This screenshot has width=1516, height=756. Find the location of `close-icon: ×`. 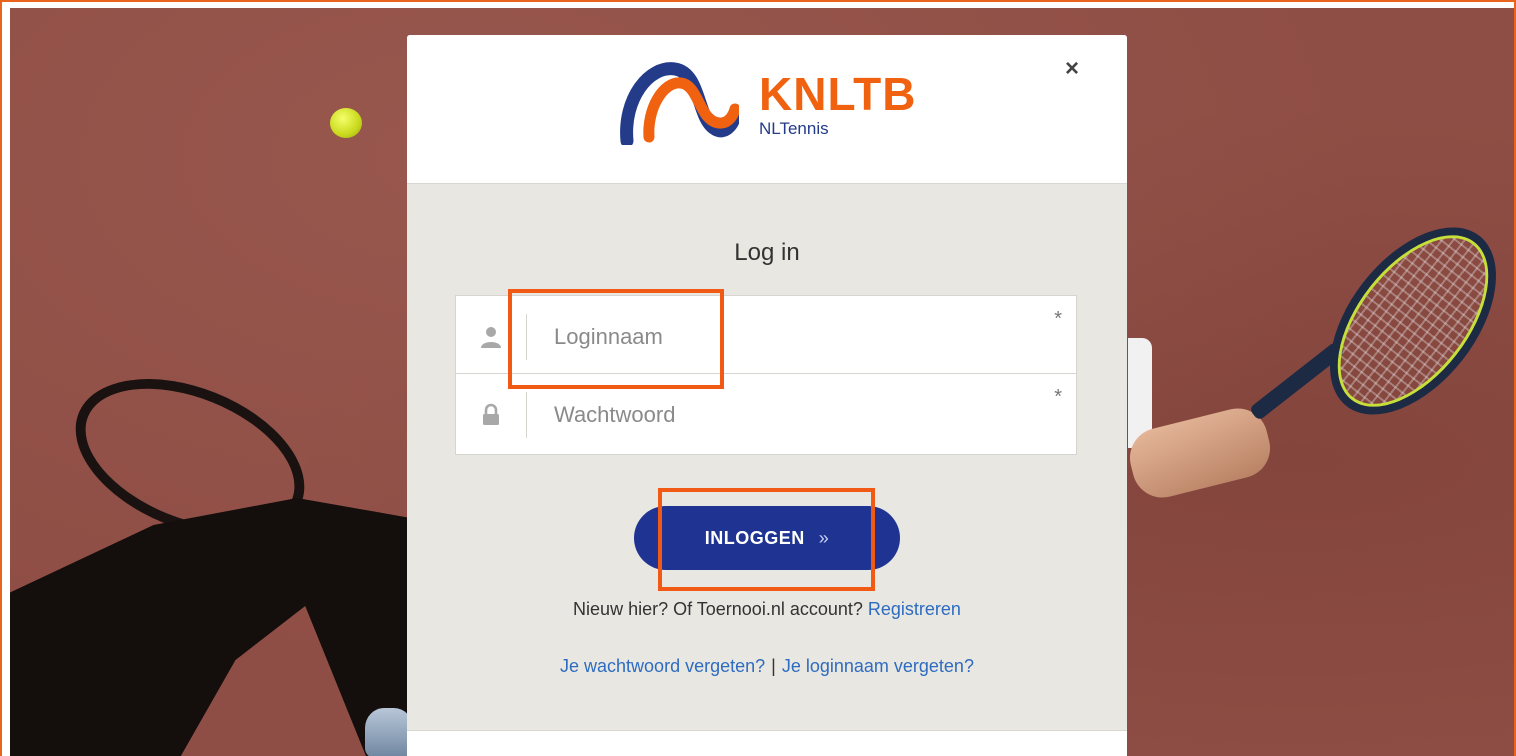

close-icon: × is located at coordinates (1072, 69).